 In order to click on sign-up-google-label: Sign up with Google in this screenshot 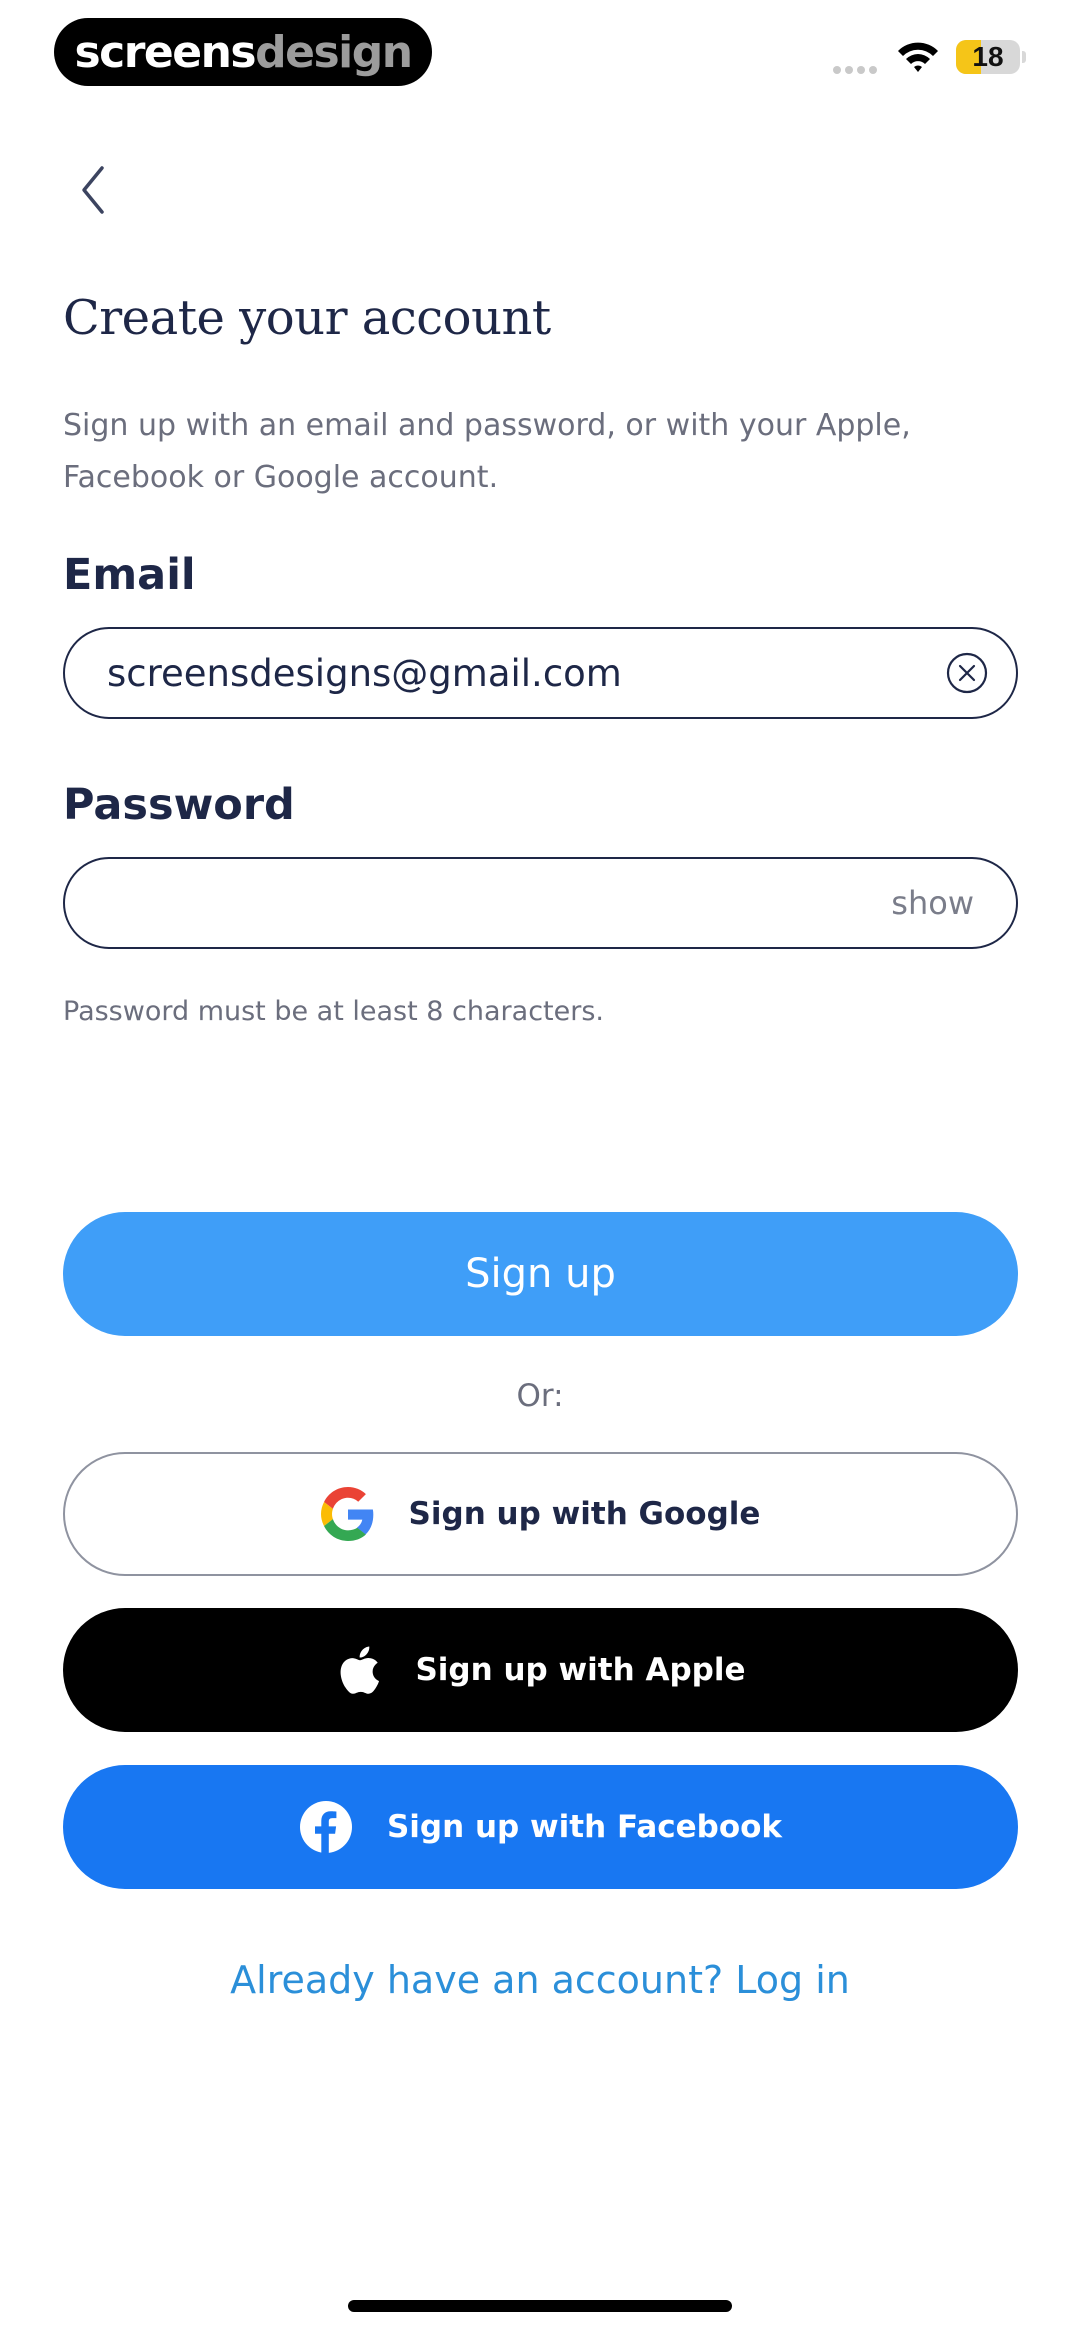, I will do `click(584, 1514)`.